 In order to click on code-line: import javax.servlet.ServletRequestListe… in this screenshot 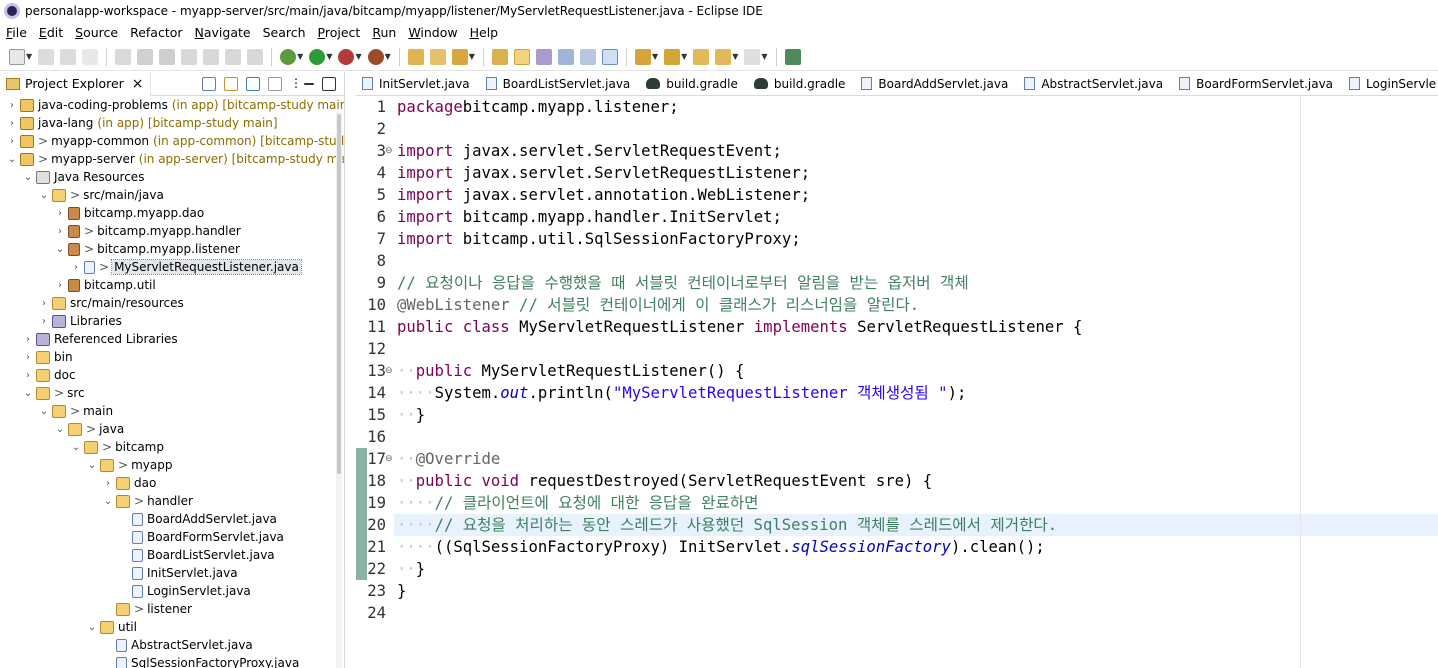, I will do `click(603, 173)`.